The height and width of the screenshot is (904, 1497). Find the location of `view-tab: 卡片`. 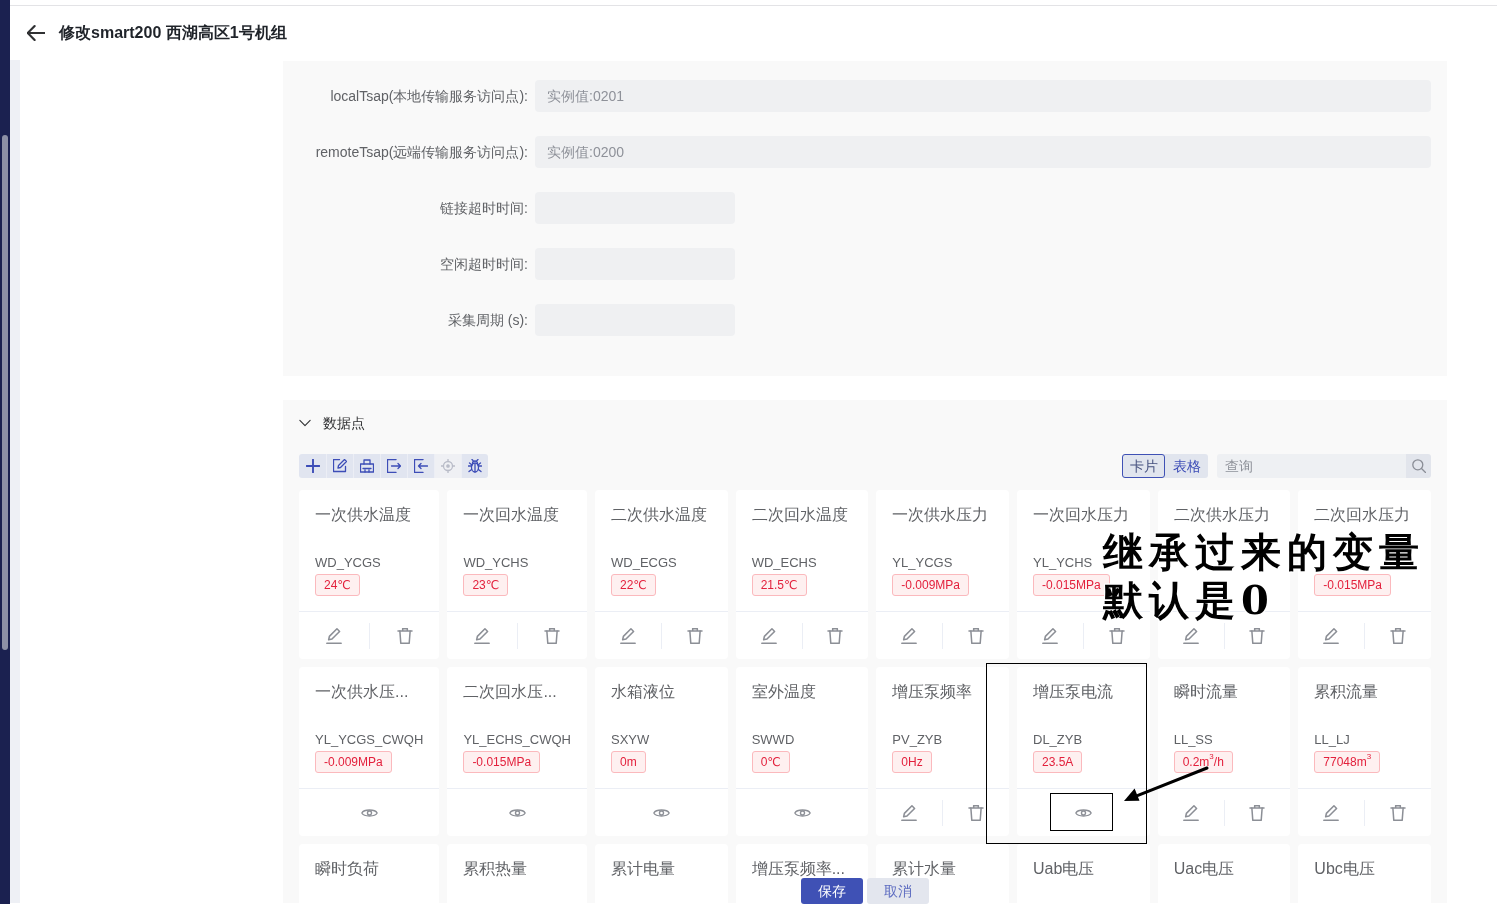

view-tab: 卡片 is located at coordinates (1143, 466).